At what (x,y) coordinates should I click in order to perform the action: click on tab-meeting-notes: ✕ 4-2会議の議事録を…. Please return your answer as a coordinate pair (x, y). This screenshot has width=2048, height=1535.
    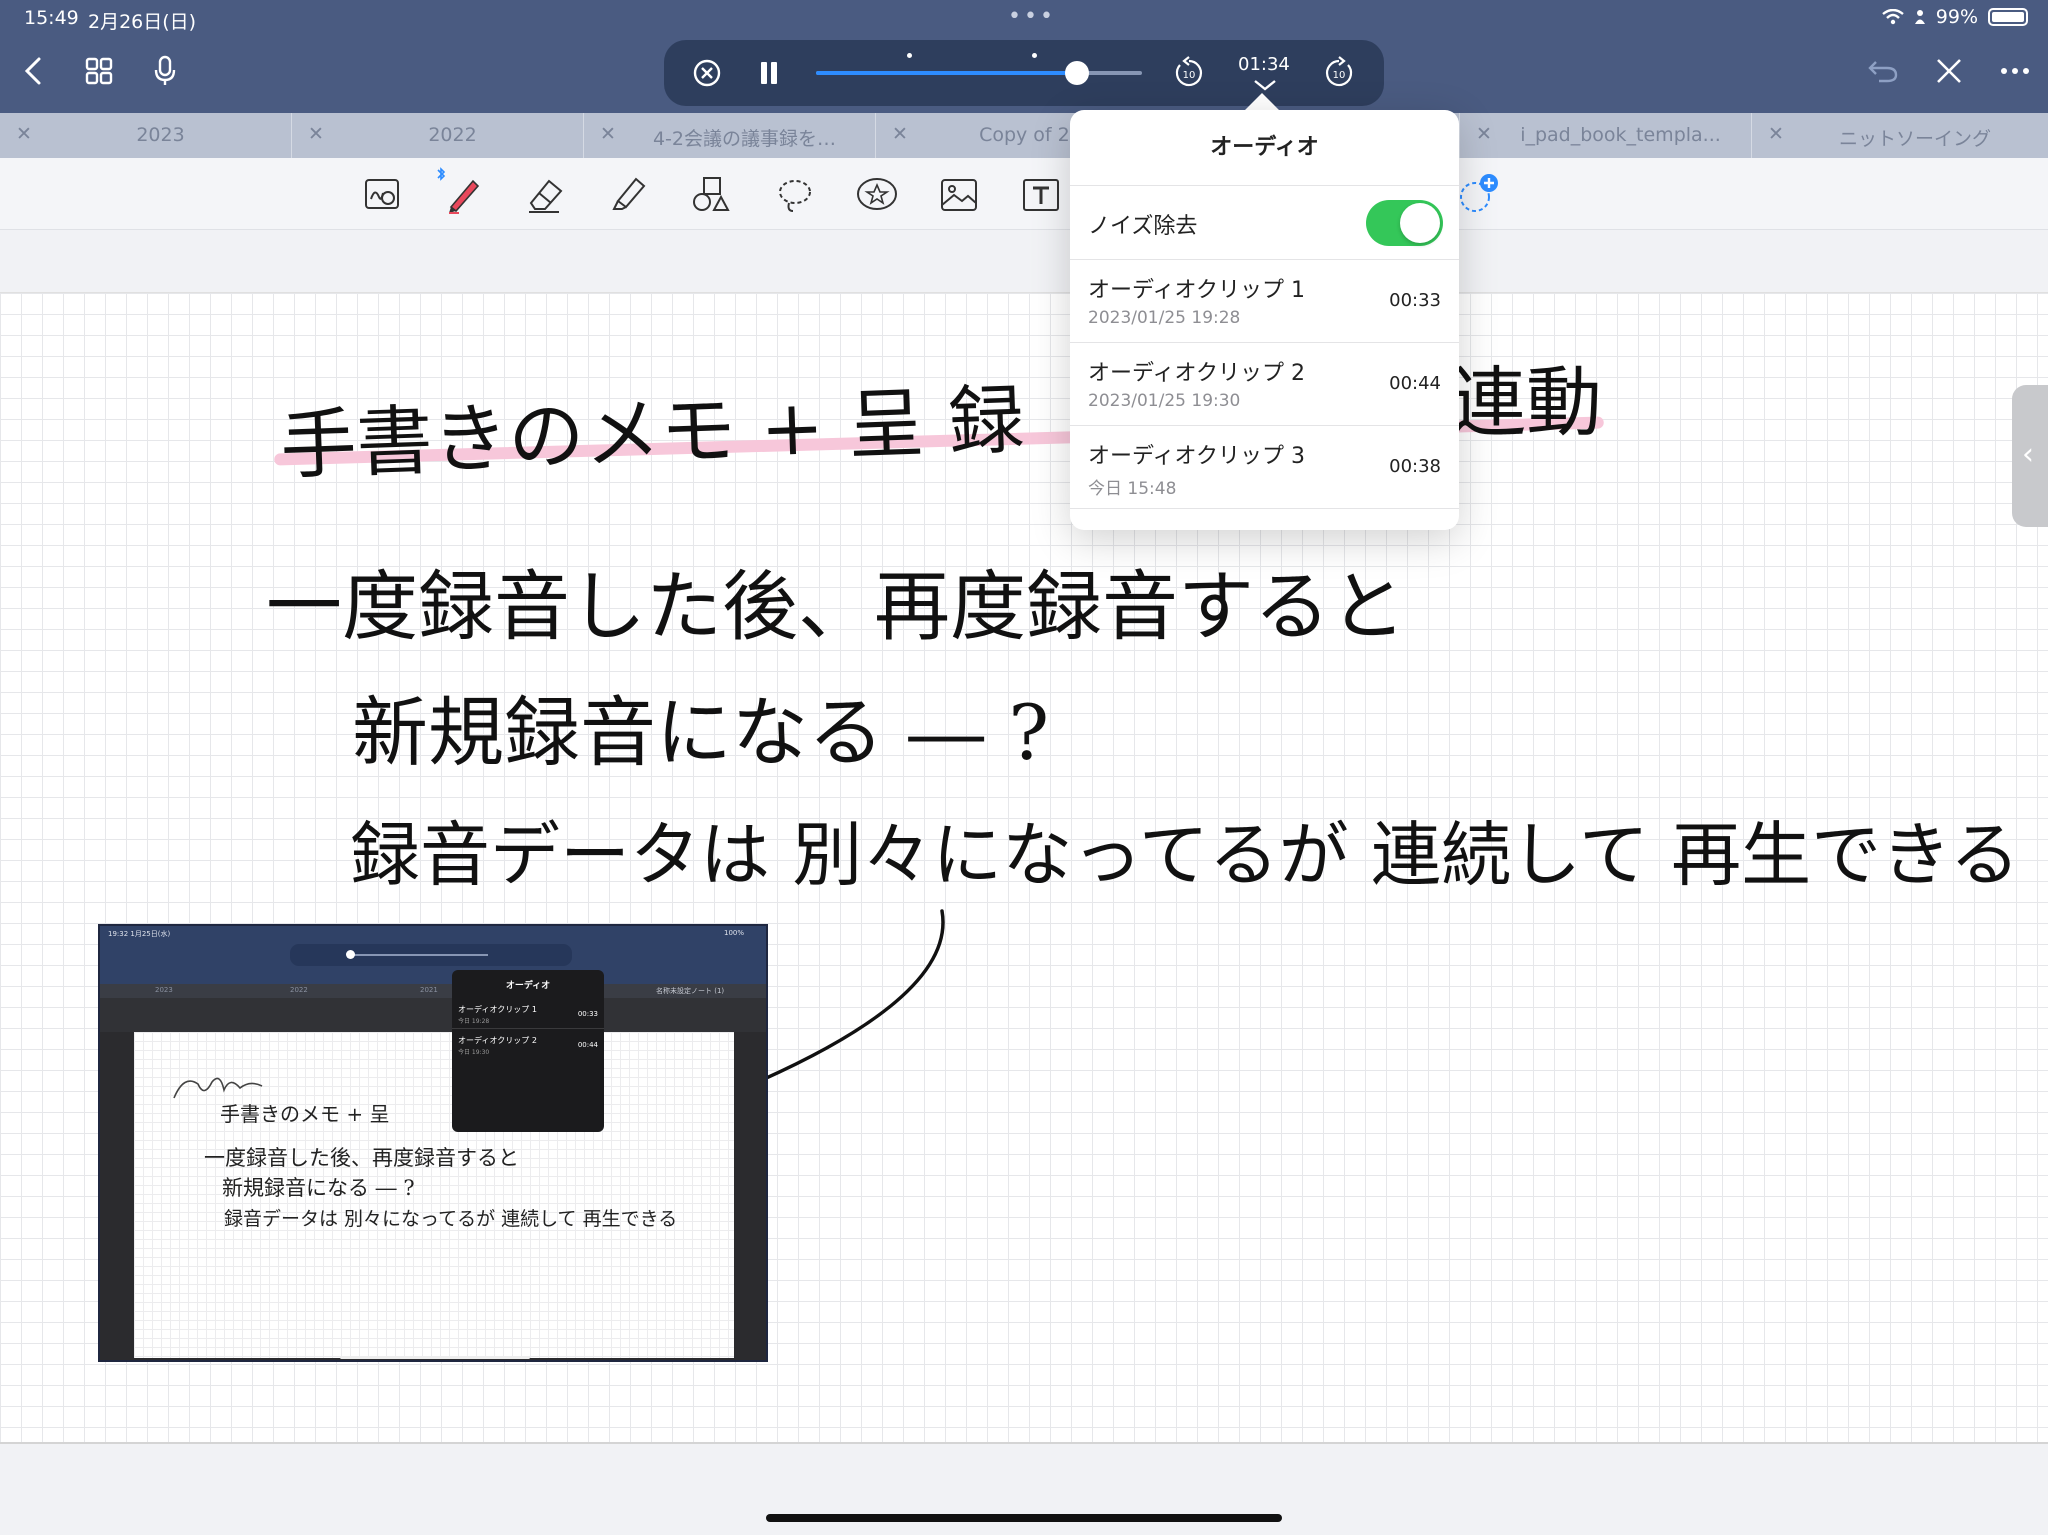
    Looking at the image, I should click on (730, 135).